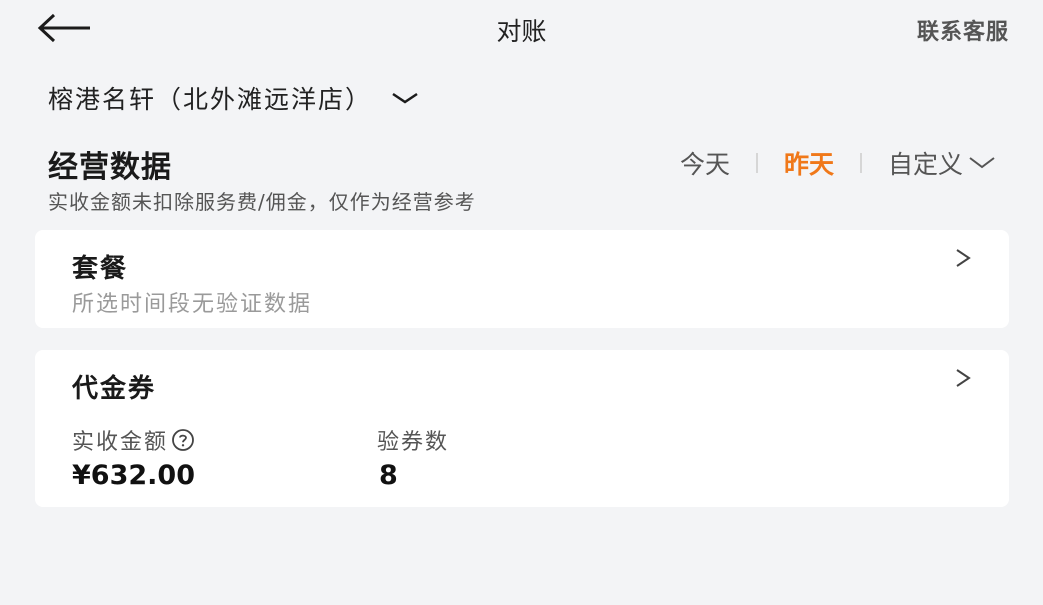 This screenshot has width=1043, height=605. What do you see at coordinates (521, 31) in the screenshot?
I see `page-title: 对账` at bounding box center [521, 31].